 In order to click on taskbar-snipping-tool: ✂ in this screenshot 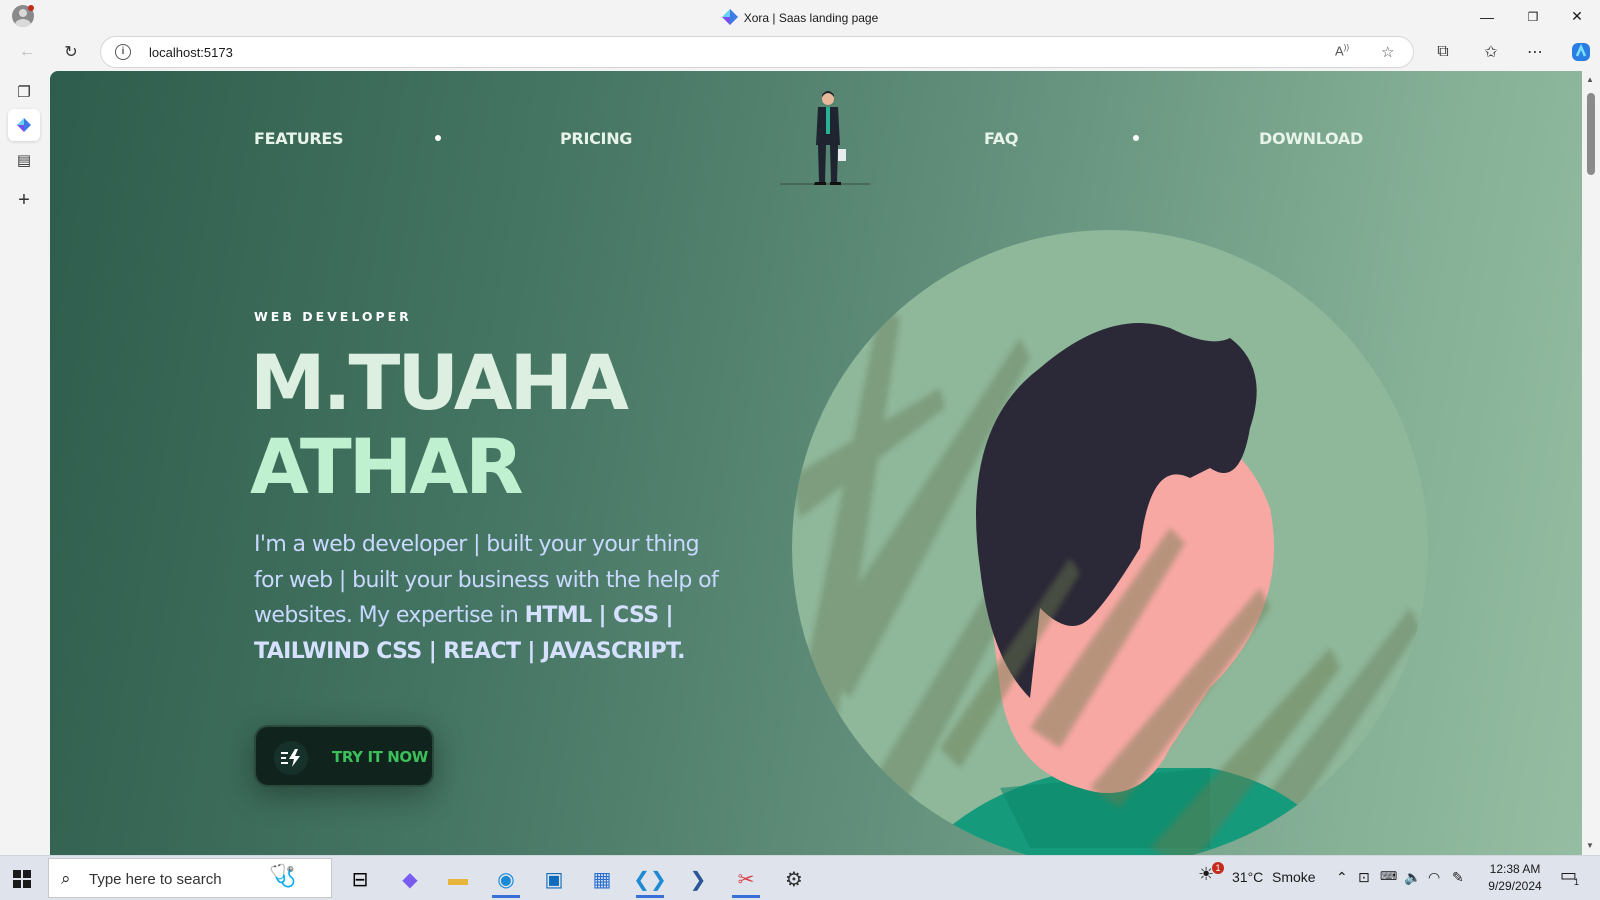, I will do `click(746, 879)`.